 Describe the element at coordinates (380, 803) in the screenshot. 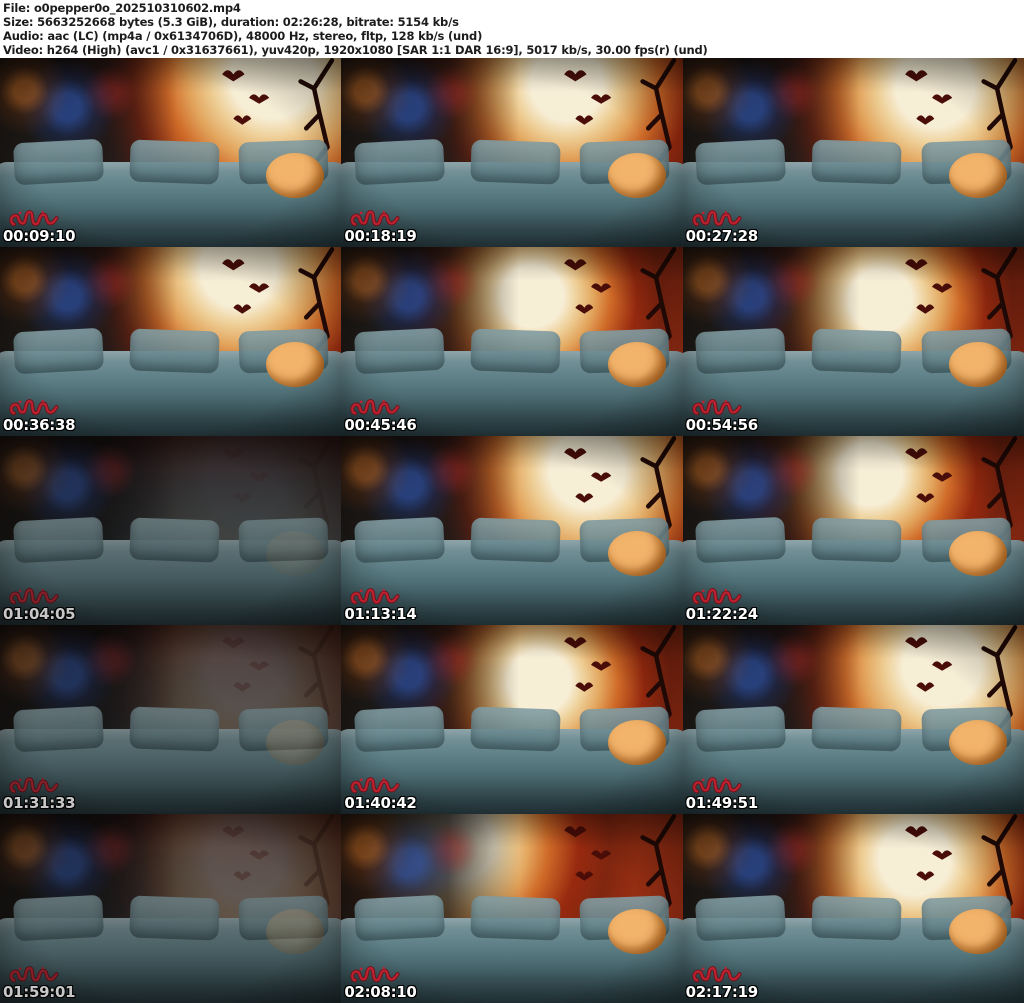

I see `timestamp-label: 01:40:42` at that location.